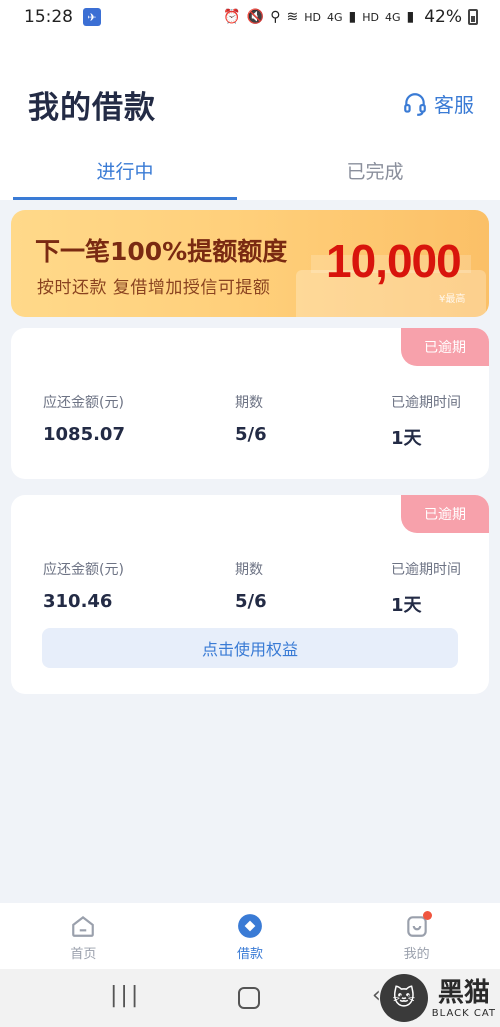 Image resolution: width=500 pixels, height=1027 pixels. I want to click on credit-increase-banner: 下一笔100%提额额度 按时还款 复借增加授信可提额 10,000 ¥最高, so click(250, 263).